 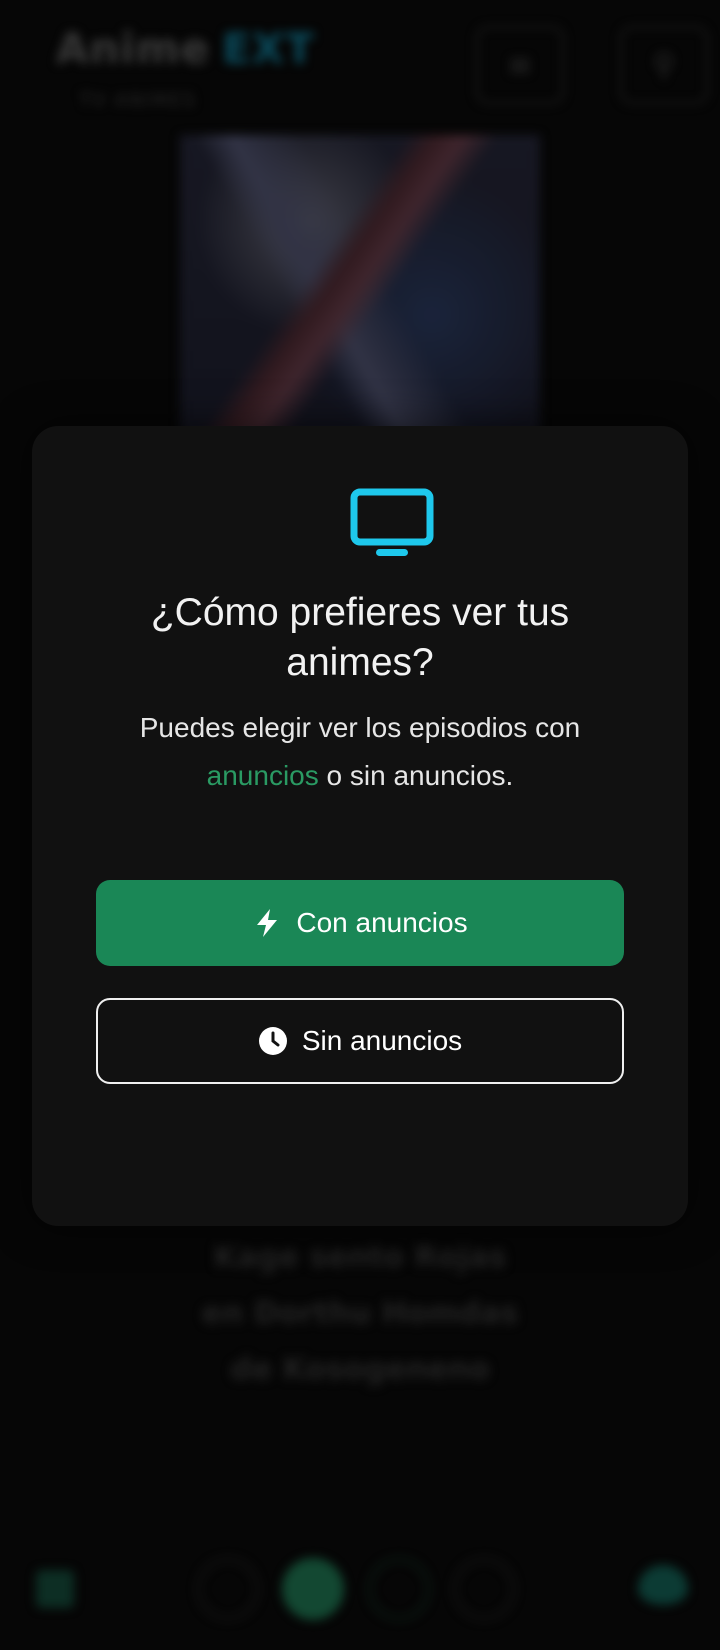 What do you see at coordinates (268, 48) in the screenshot?
I see `logo-accent: EXT` at bounding box center [268, 48].